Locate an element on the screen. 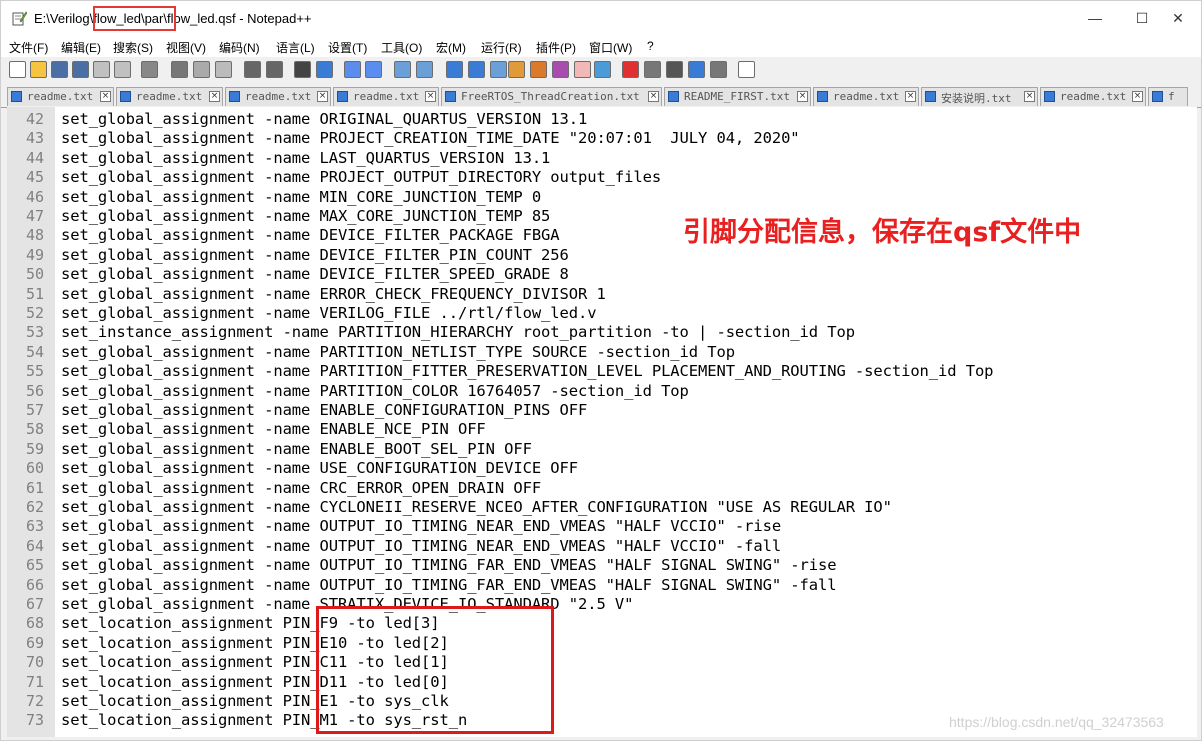 Image resolution: width=1202 pixels, height=741 pixels. line-number: 55 is located at coordinates (34, 371).